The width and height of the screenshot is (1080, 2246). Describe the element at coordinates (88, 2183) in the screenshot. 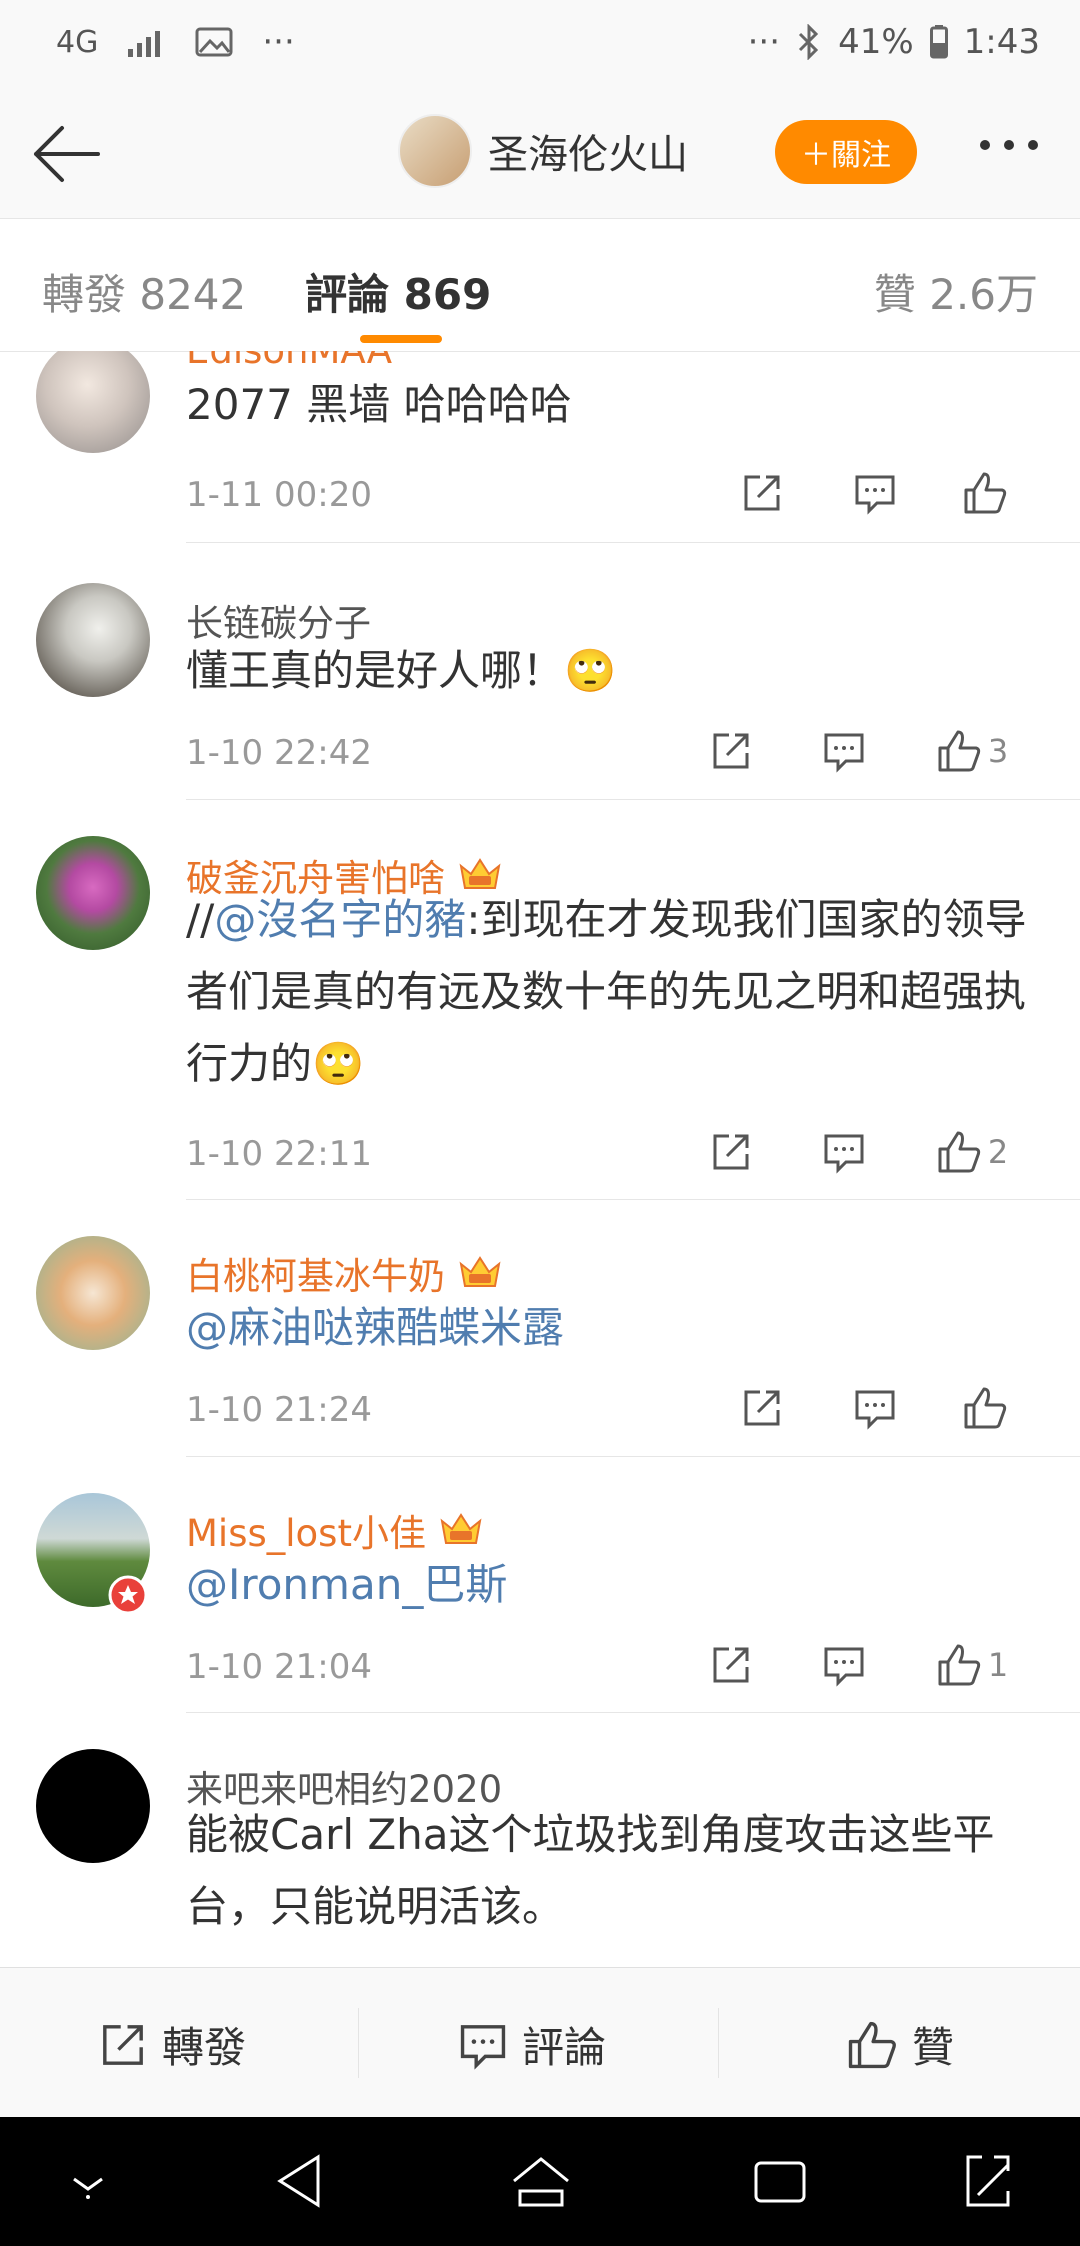

I see `chevron-down-icon` at that location.